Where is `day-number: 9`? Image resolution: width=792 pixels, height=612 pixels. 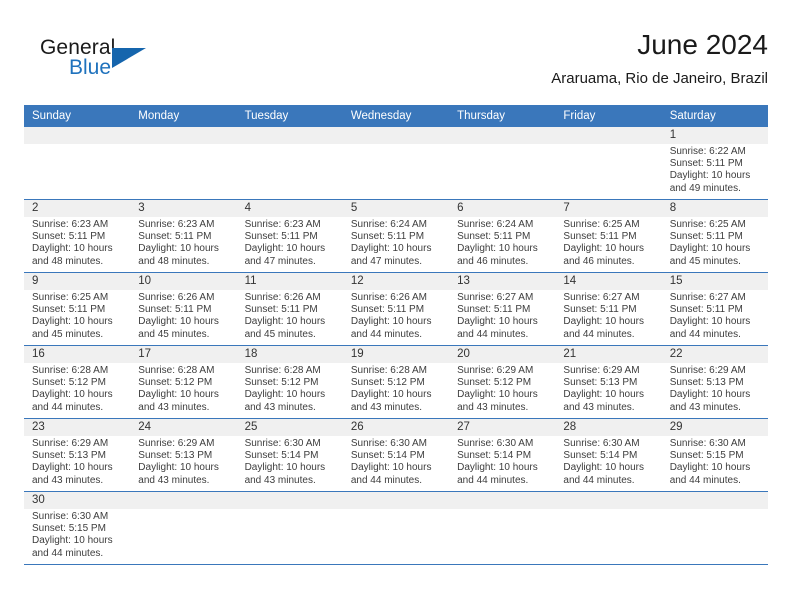 day-number: 9 is located at coordinates (77, 281).